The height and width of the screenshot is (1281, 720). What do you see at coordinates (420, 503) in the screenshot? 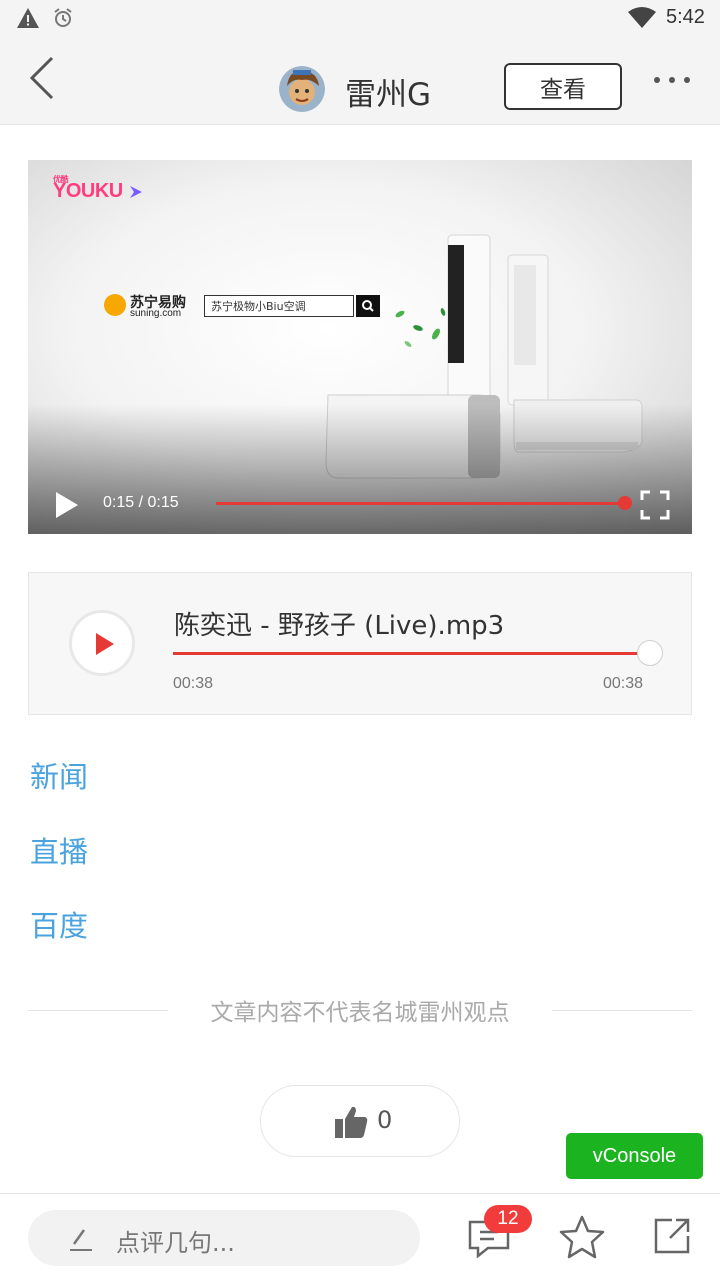
I see `video-progress-bar` at bounding box center [420, 503].